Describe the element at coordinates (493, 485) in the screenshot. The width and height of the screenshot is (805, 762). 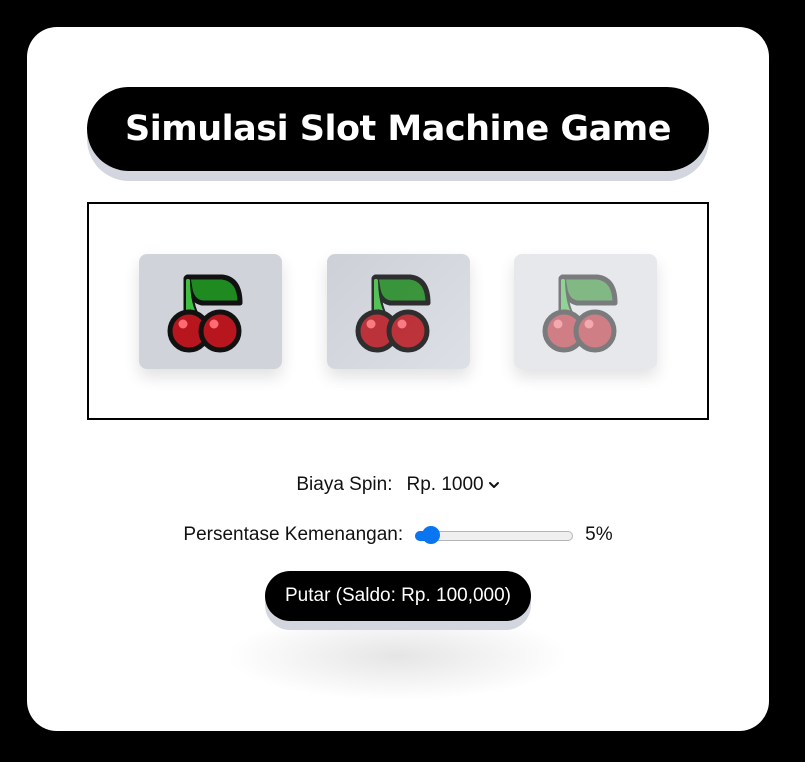
I see `chevron-down-icon` at that location.